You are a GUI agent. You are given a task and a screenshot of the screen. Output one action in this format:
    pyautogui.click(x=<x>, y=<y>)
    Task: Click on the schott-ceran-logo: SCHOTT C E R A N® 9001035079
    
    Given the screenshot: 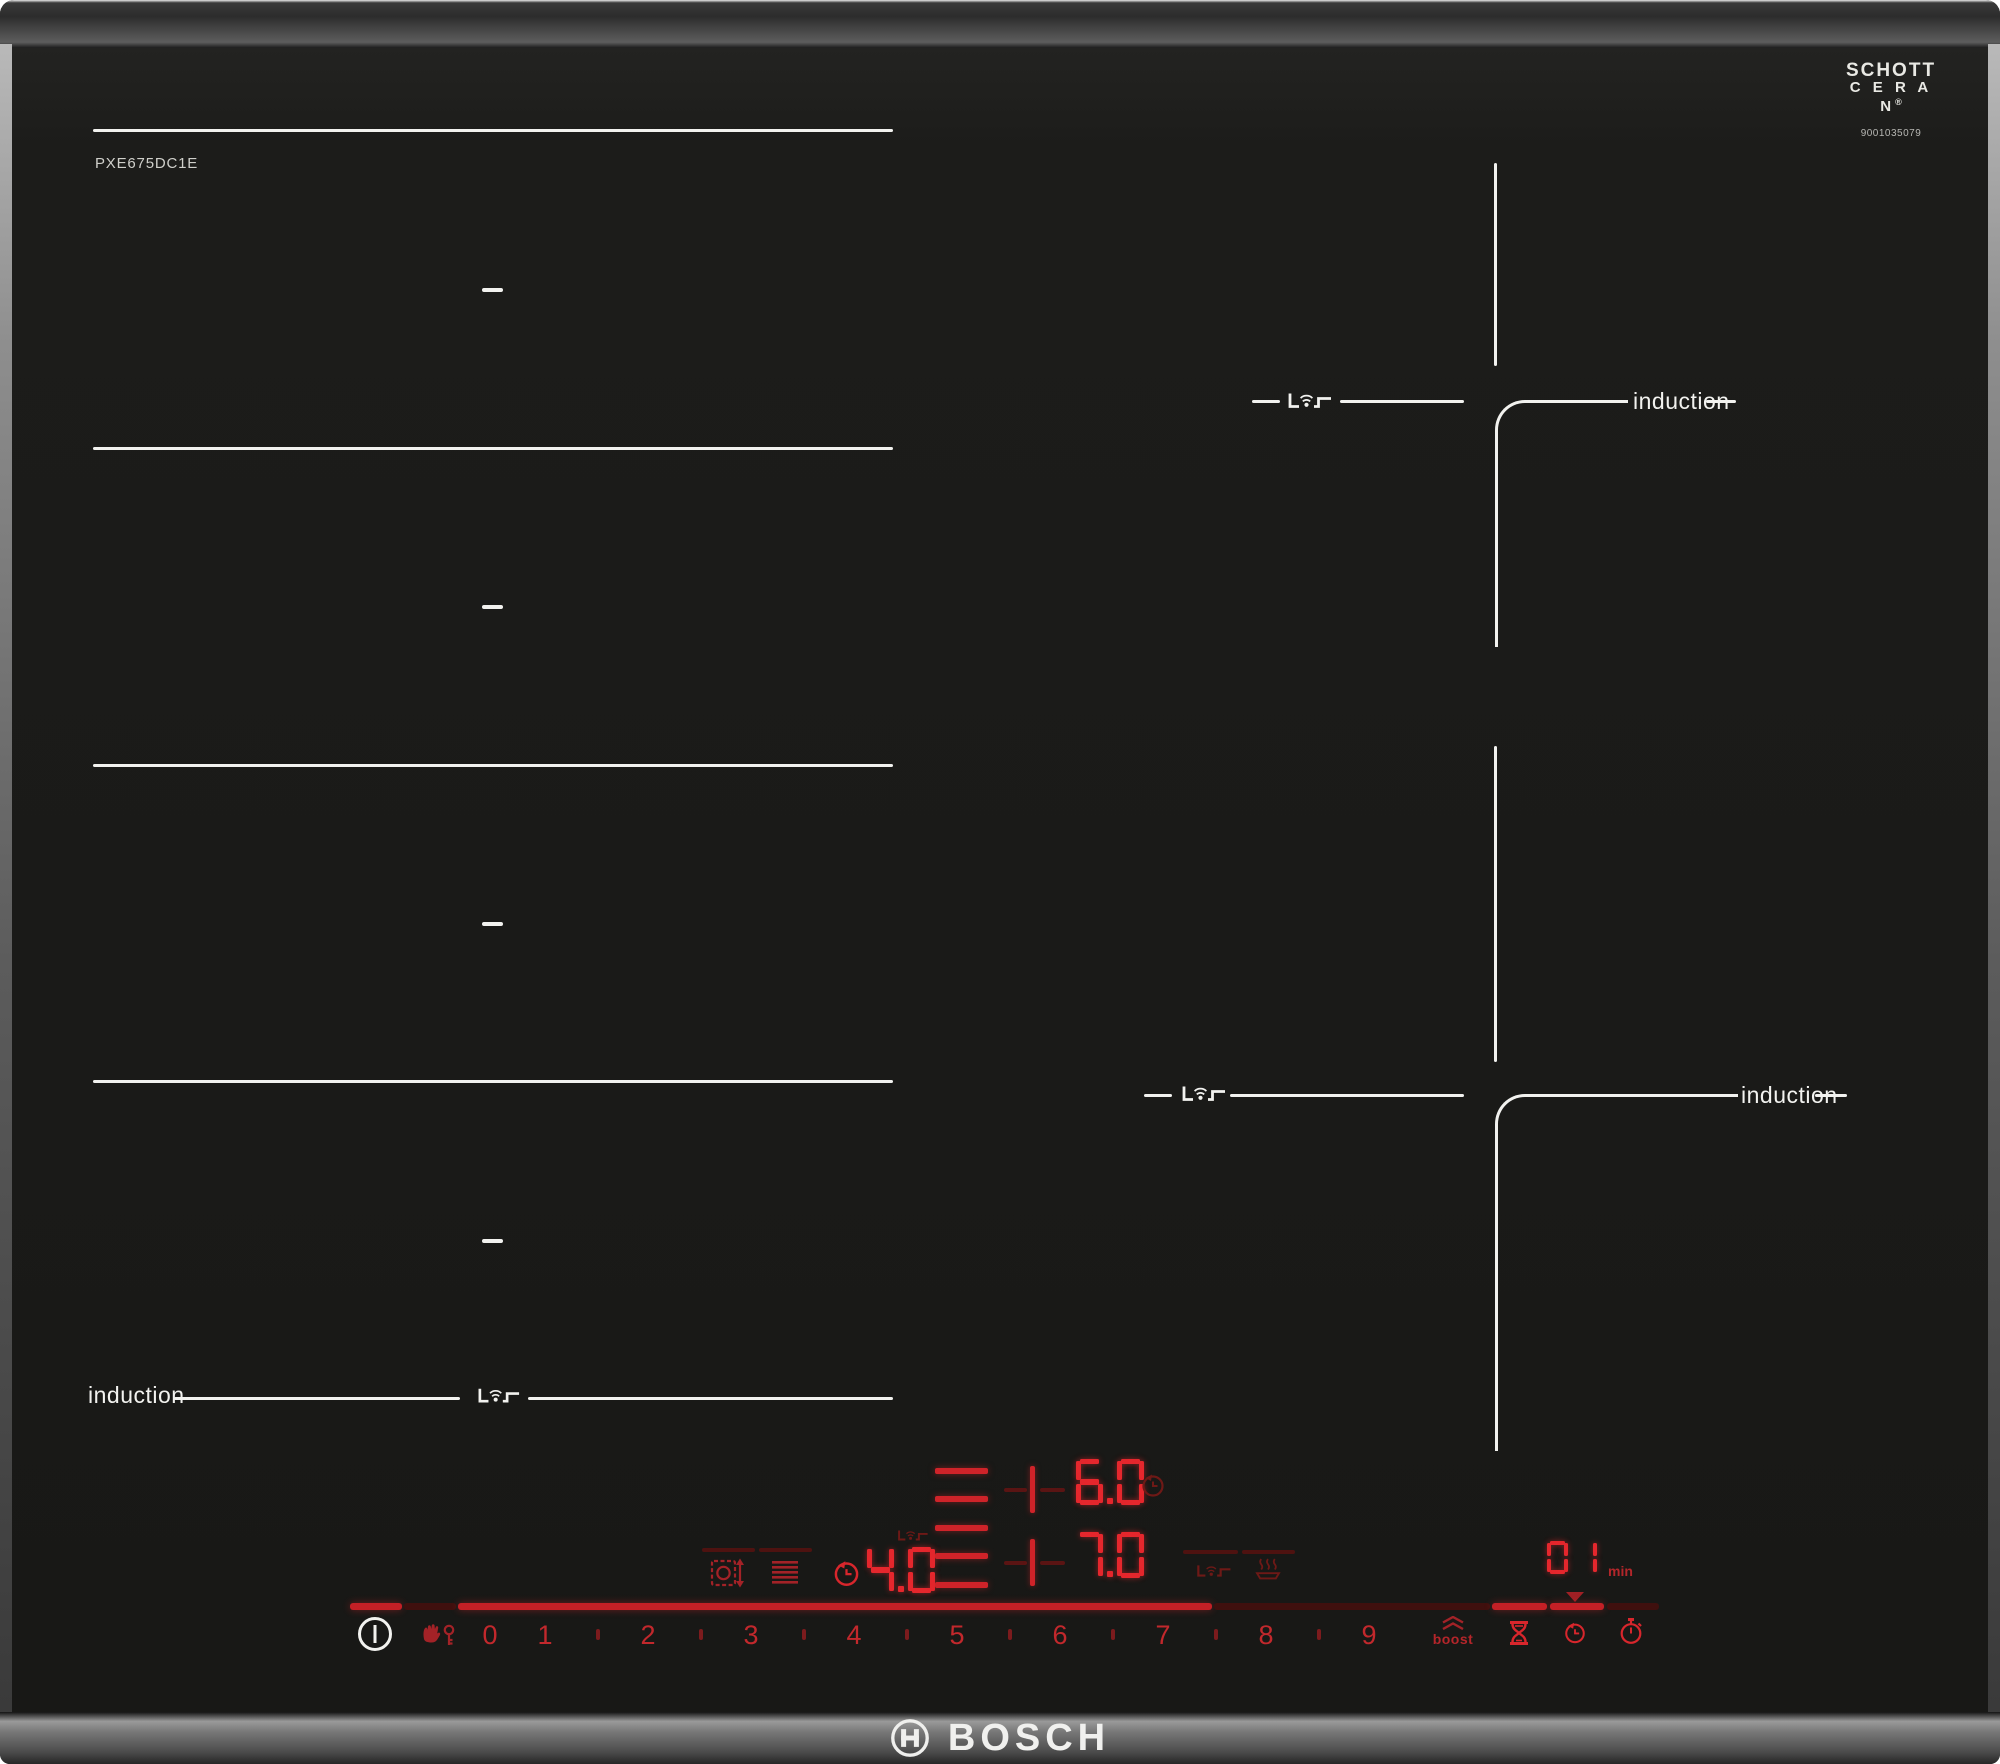 What is the action you would take?
    pyautogui.click(x=1891, y=99)
    